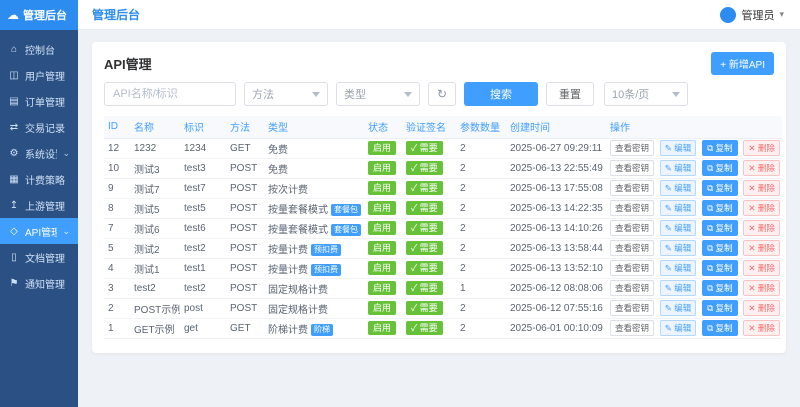 Image resolution: width=800 pixels, height=407 pixels. Describe the element at coordinates (556, 228) in the screenshot. I see `cell-created: 2025-06-13 14:10:26` at that location.